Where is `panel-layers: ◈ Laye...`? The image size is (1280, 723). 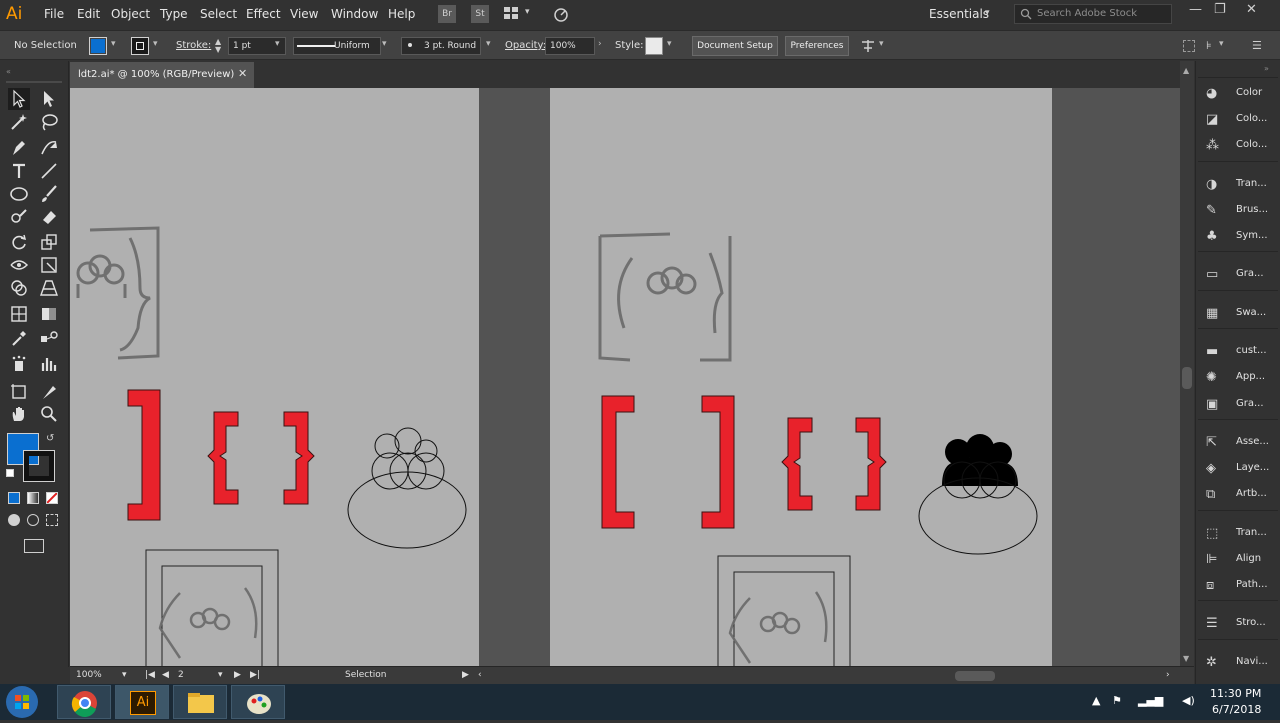
panel-layers: ◈ Laye... is located at coordinates (1240, 469).